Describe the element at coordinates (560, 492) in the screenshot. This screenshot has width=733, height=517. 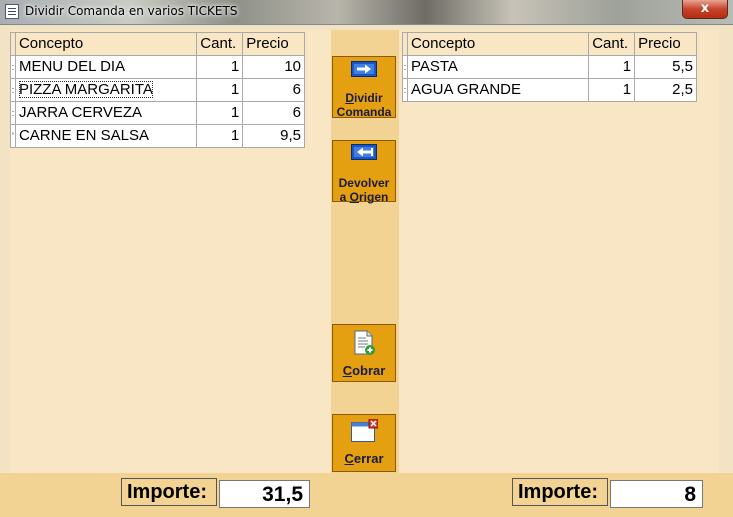
I see `right-importe-label: Importe:` at that location.